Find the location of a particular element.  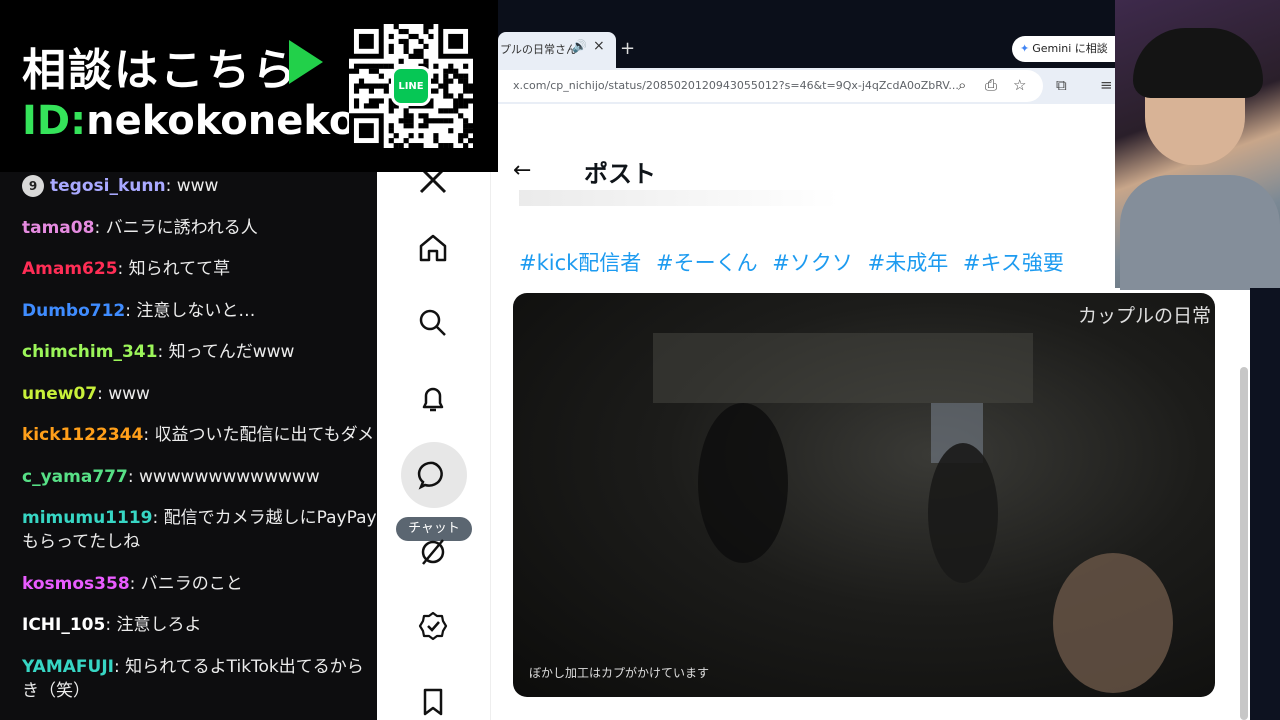

chat-username: kick1122344 is located at coordinates (82, 435).